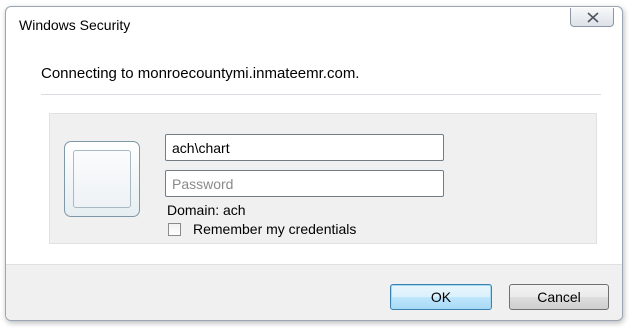 Image resolution: width=631 pixels, height=329 pixels. I want to click on remember-credentials-row: Remember my credentials, so click(261, 229).